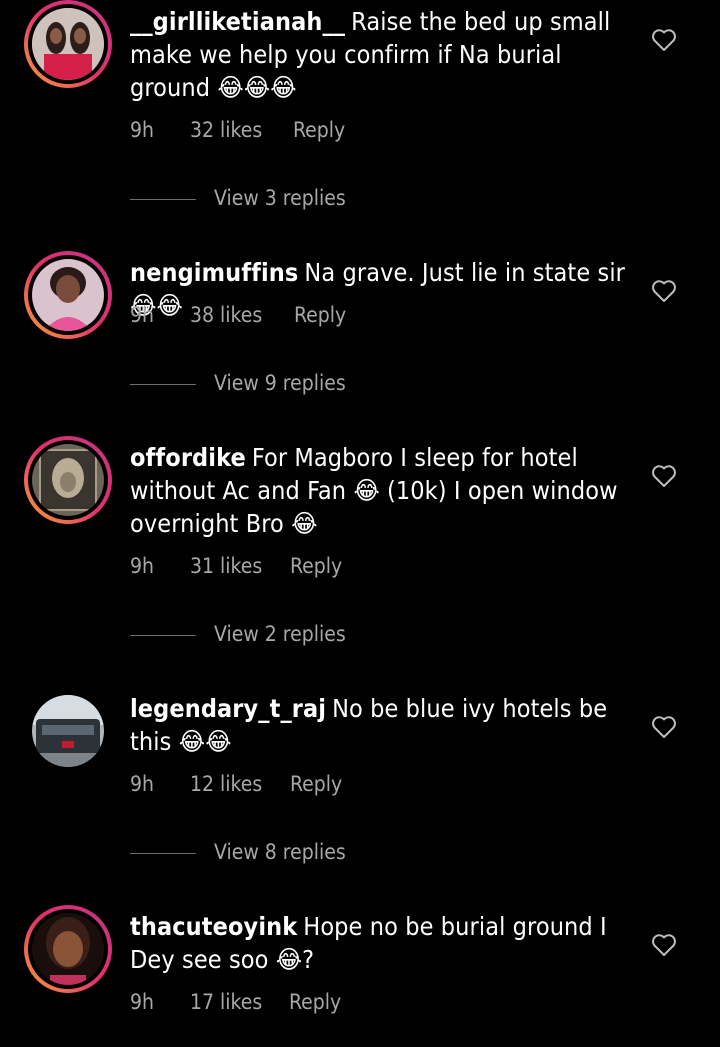 The image size is (720, 1047). Describe the element at coordinates (280, 198) in the screenshot. I see `view-replies-label: View 3 replies` at that location.